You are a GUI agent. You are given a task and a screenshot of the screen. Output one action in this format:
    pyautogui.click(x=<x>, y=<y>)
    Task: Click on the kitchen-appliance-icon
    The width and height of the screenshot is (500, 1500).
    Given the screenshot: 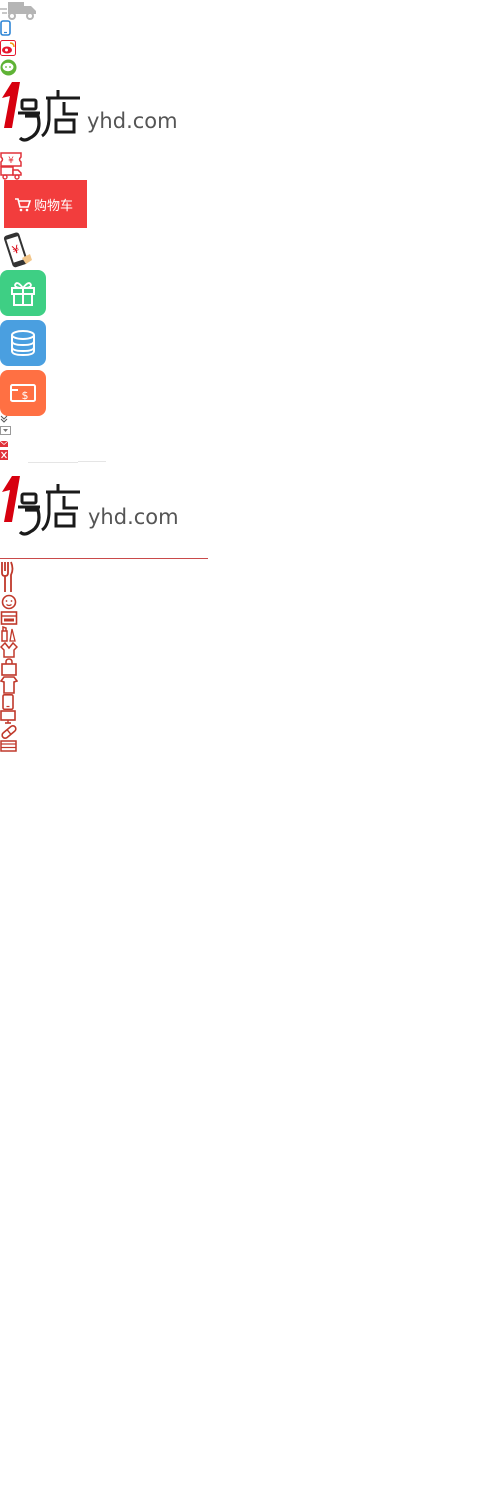 What is the action you would take?
    pyautogui.click(x=9, y=618)
    